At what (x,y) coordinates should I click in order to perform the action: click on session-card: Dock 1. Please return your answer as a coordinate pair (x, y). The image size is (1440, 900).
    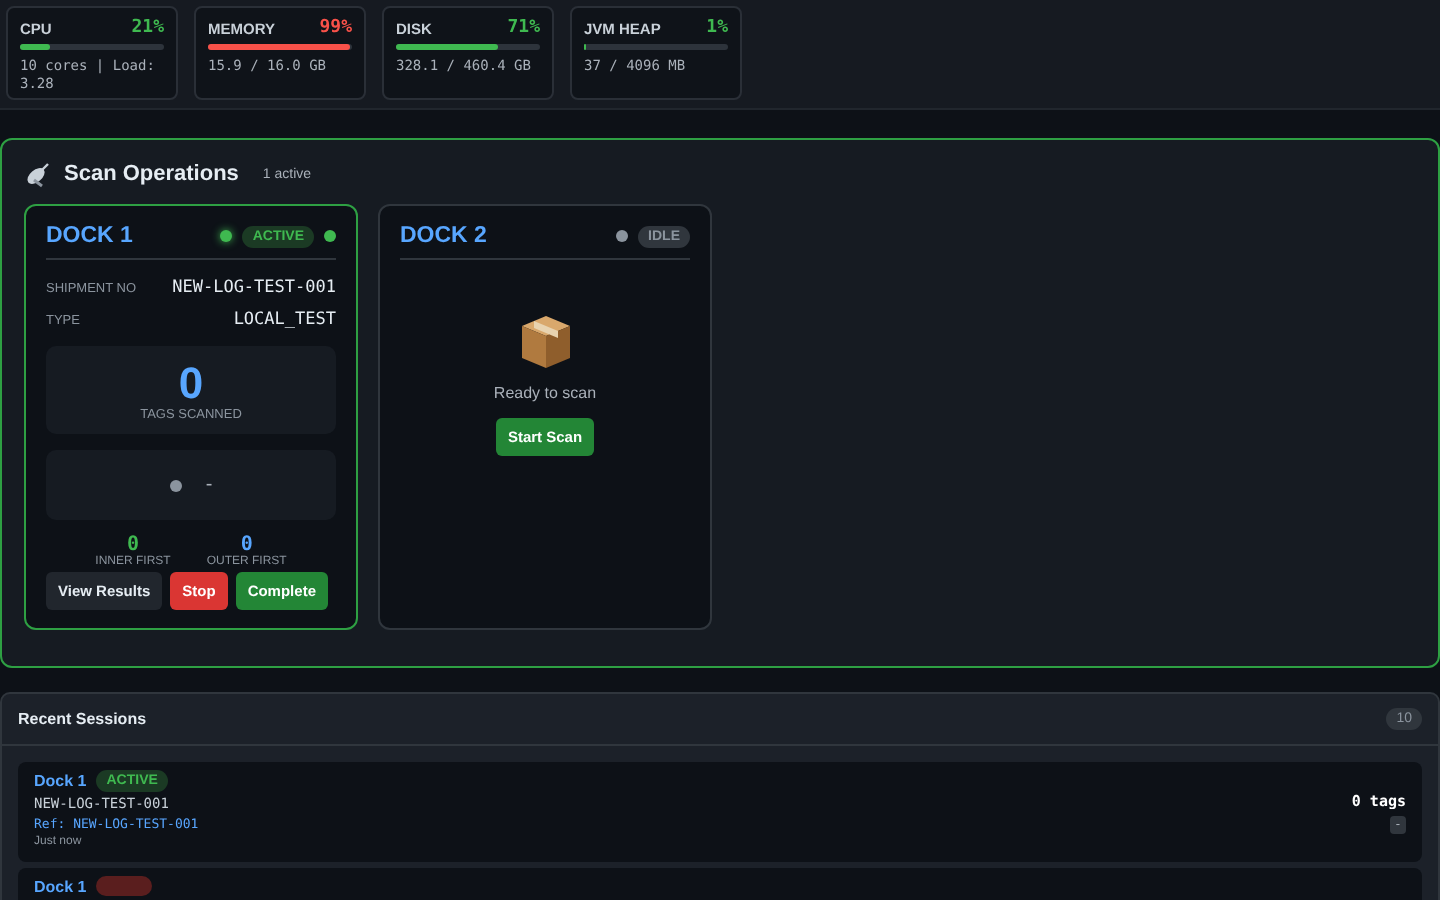
    Looking at the image, I should click on (720, 884).